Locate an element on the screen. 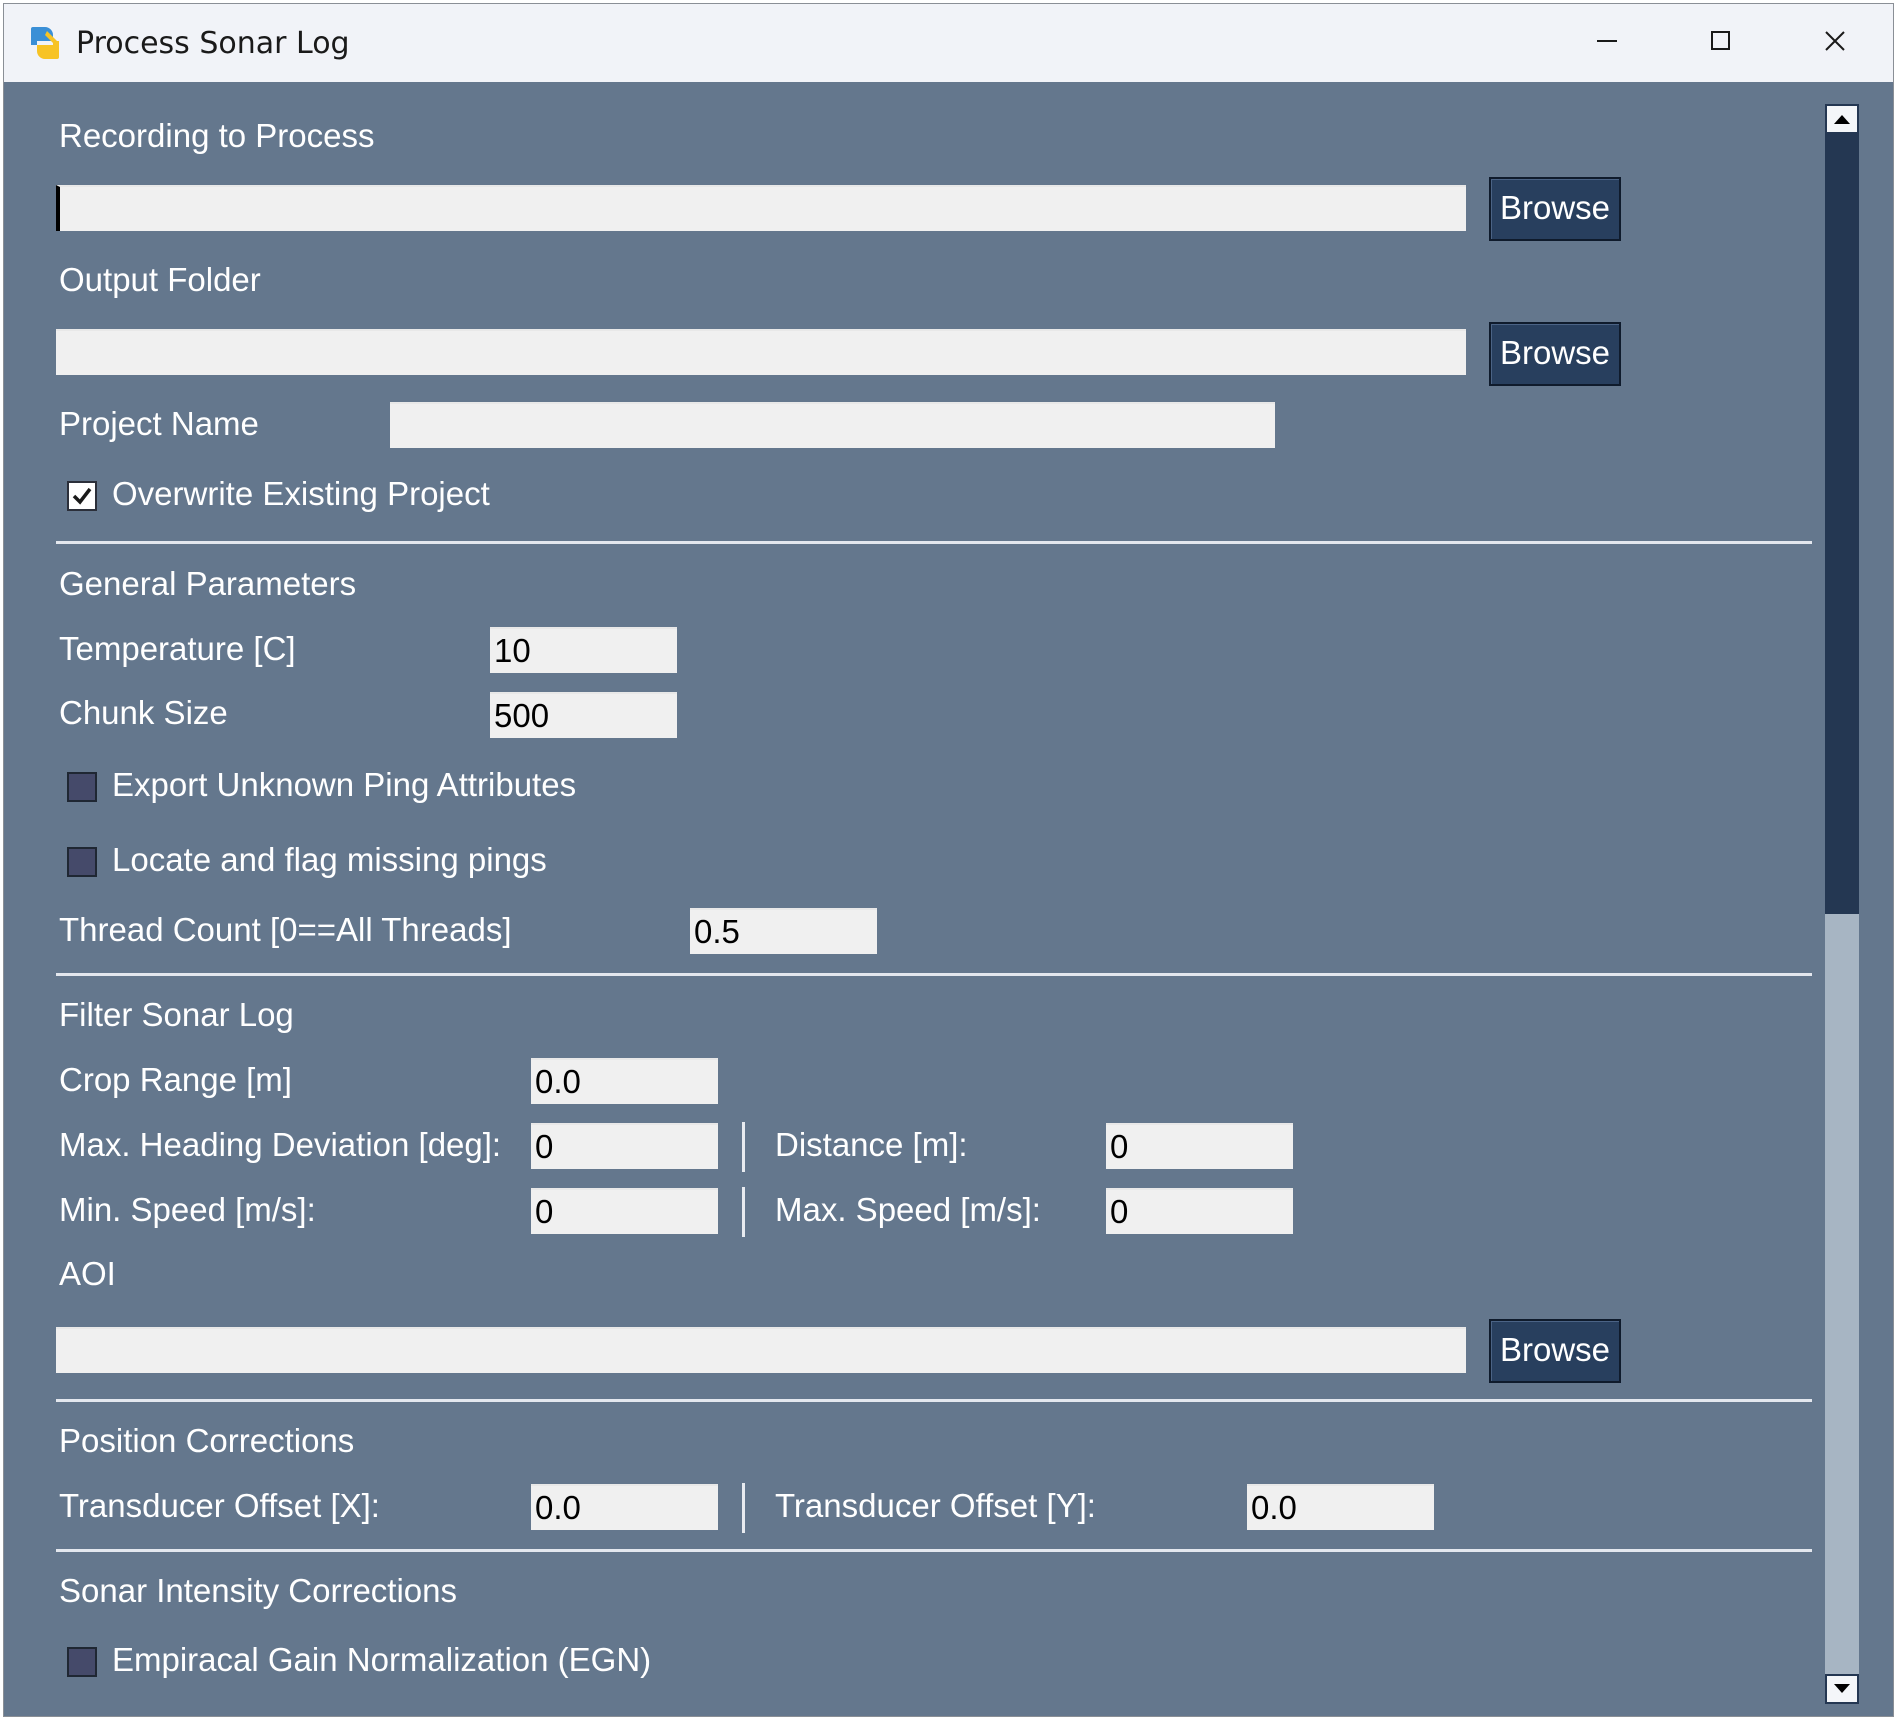 This screenshot has height=1720, width=1897. minimize-icon is located at coordinates (1607, 41).